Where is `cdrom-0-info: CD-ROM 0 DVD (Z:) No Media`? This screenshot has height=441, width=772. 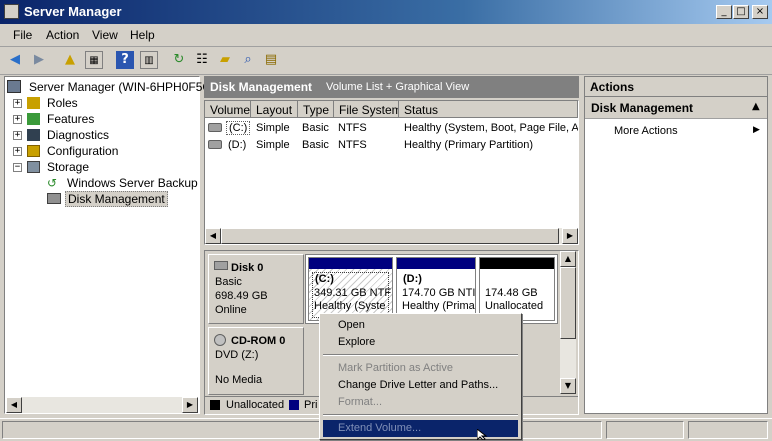 cdrom-0-info: CD-ROM 0 DVD (Z:) No Media is located at coordinates (256, 361).